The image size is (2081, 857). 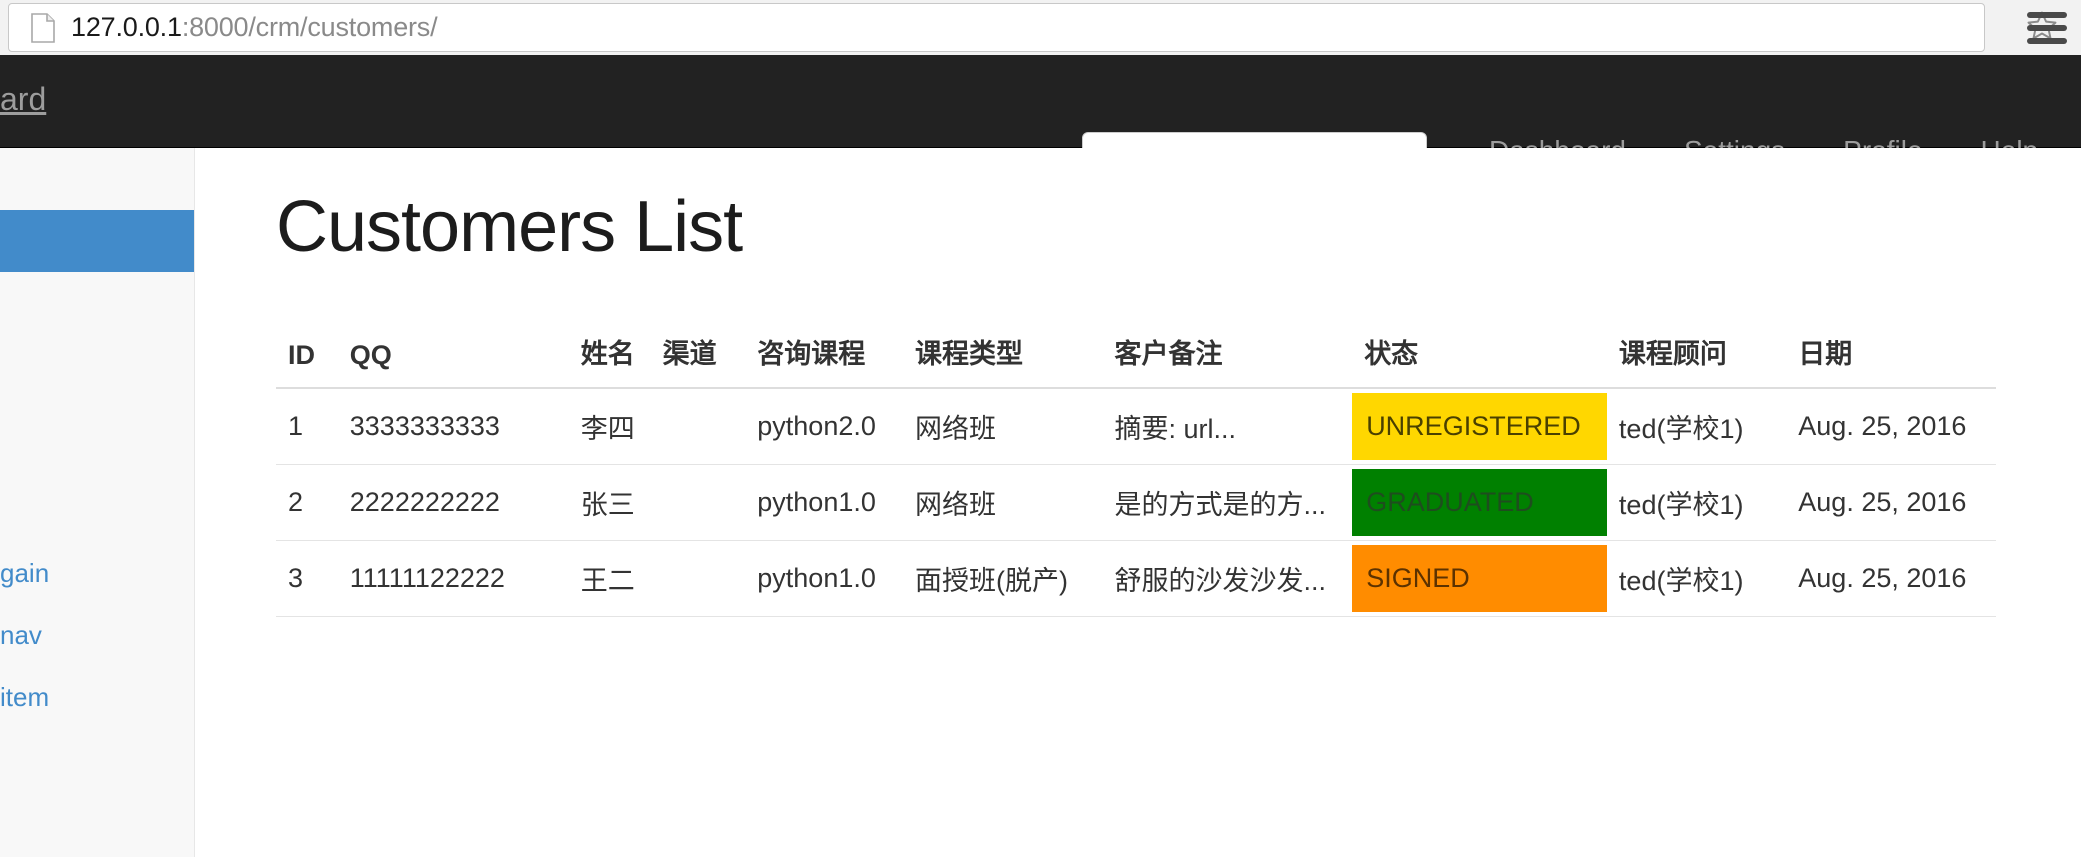 I want to click on column-header-id: ID, so click(x=307, y=356).